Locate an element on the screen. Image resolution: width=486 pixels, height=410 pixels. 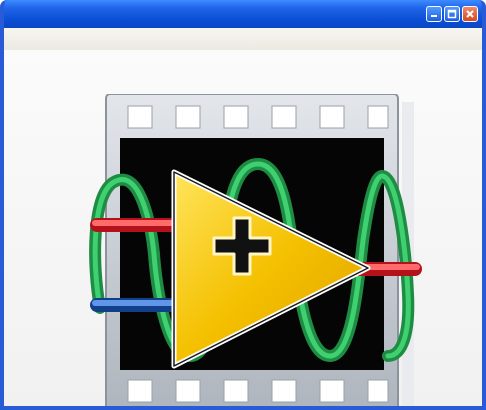
maximize-button is located at coordinates (452, 14).